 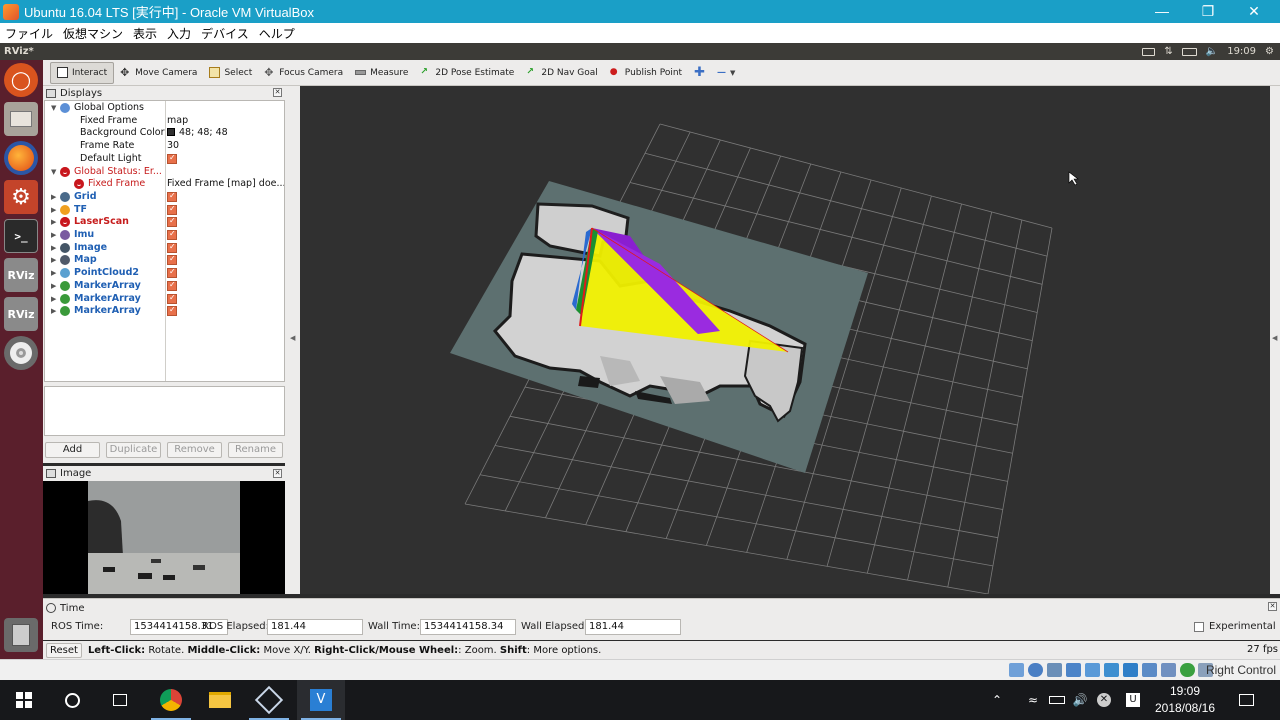 What do you see at coordinates (72, 700) in the screenshot?
I see `search-icon` at bounding box center [72, 700].